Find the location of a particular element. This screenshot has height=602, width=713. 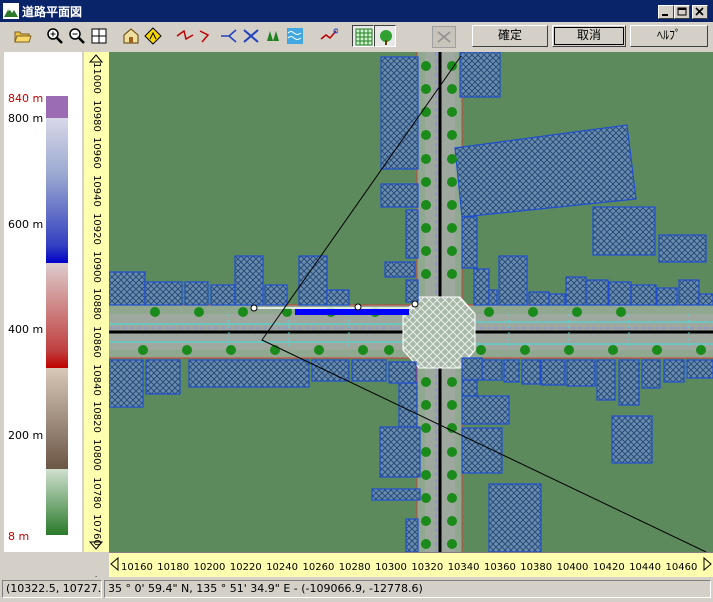

toolbar: 確定 取消 ﾍﾙﾌﾟ is located at coordinates (356, 37).